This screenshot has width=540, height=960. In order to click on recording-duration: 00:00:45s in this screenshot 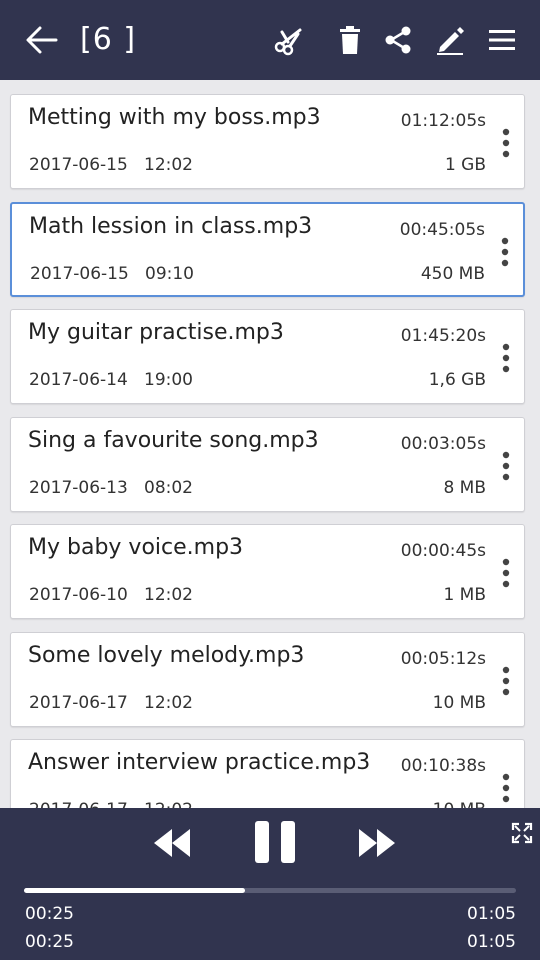, I will do `click(443, 551)`.